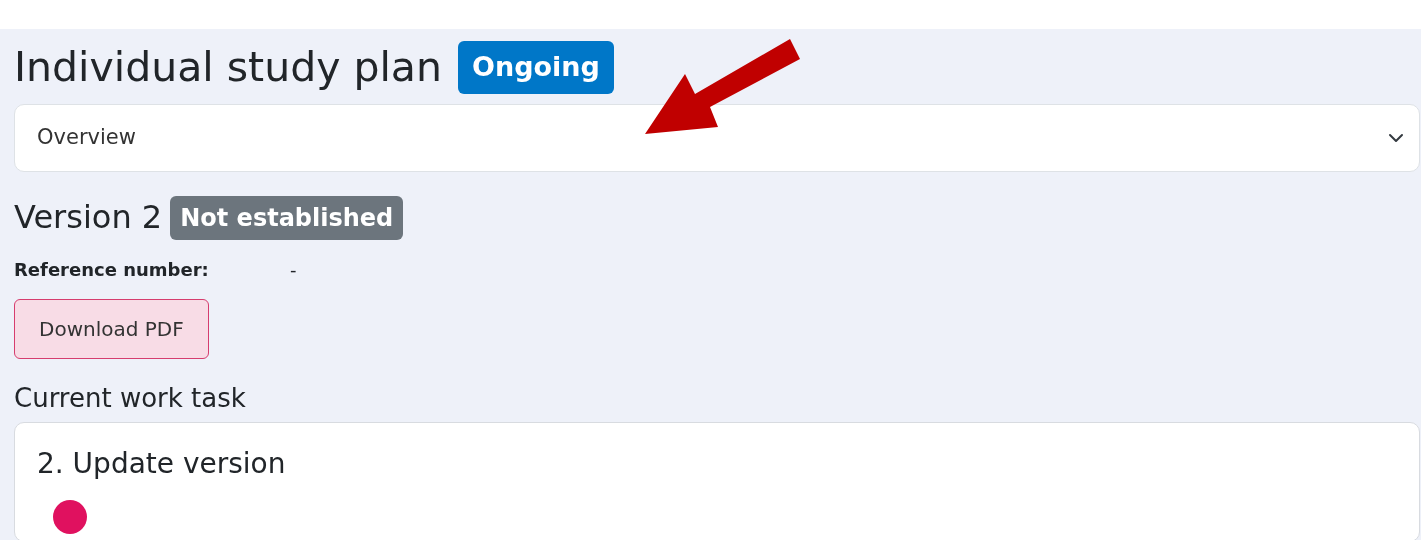 Image resolution: width=1421 pixels, height=540 pixels. I want to click on section-heading: Current work task, so click(130, 398).